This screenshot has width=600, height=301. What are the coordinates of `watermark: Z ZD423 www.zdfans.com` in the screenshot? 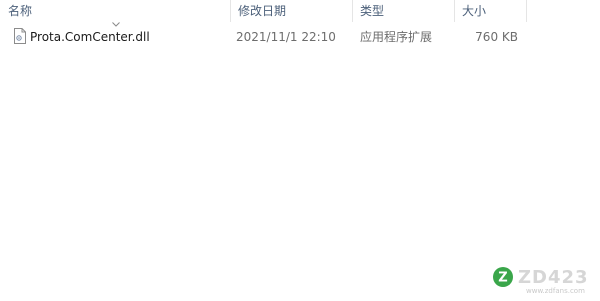 It's located at (544, 281).